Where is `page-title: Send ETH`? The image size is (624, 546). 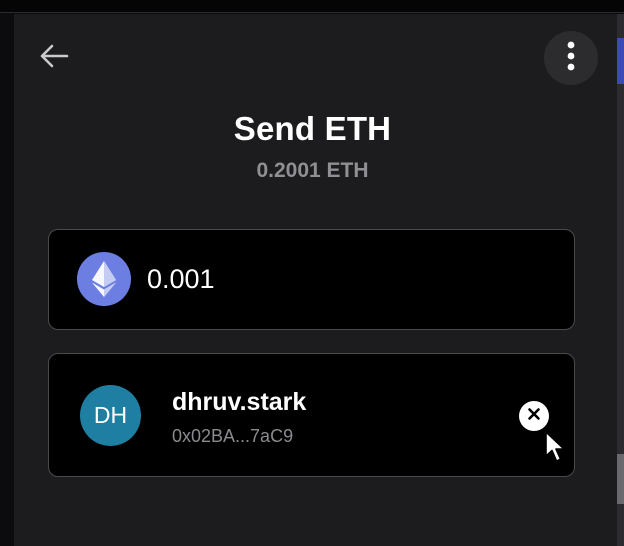 page-title: Send ETH is located at coordinates (312, 128).